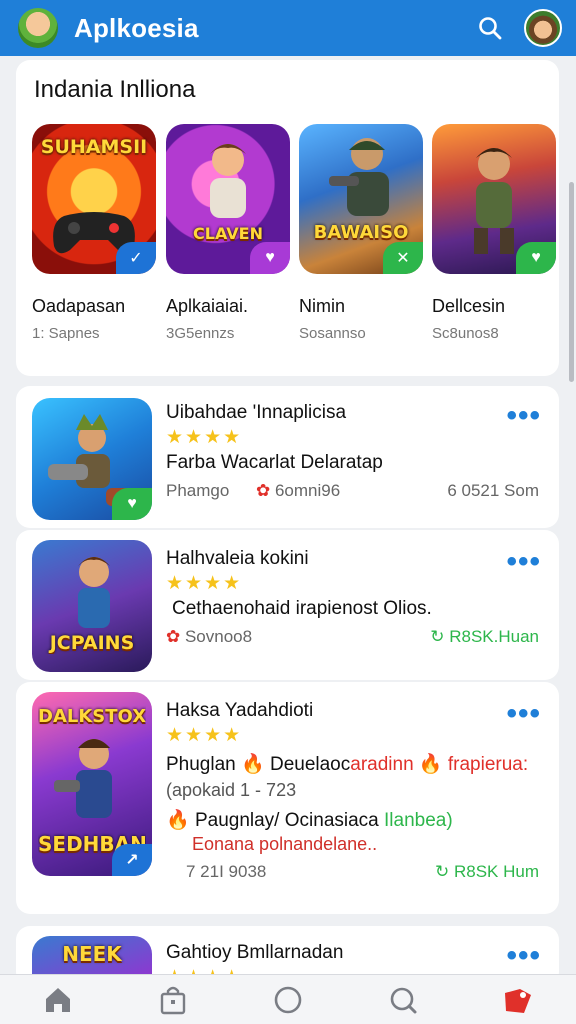 Image resolution: width=576 pixels, height=1024 pixels. Describe the element at coordinates (322, 306) in the screenshot. I see `featured-app-3-name: Nimin` at that location.